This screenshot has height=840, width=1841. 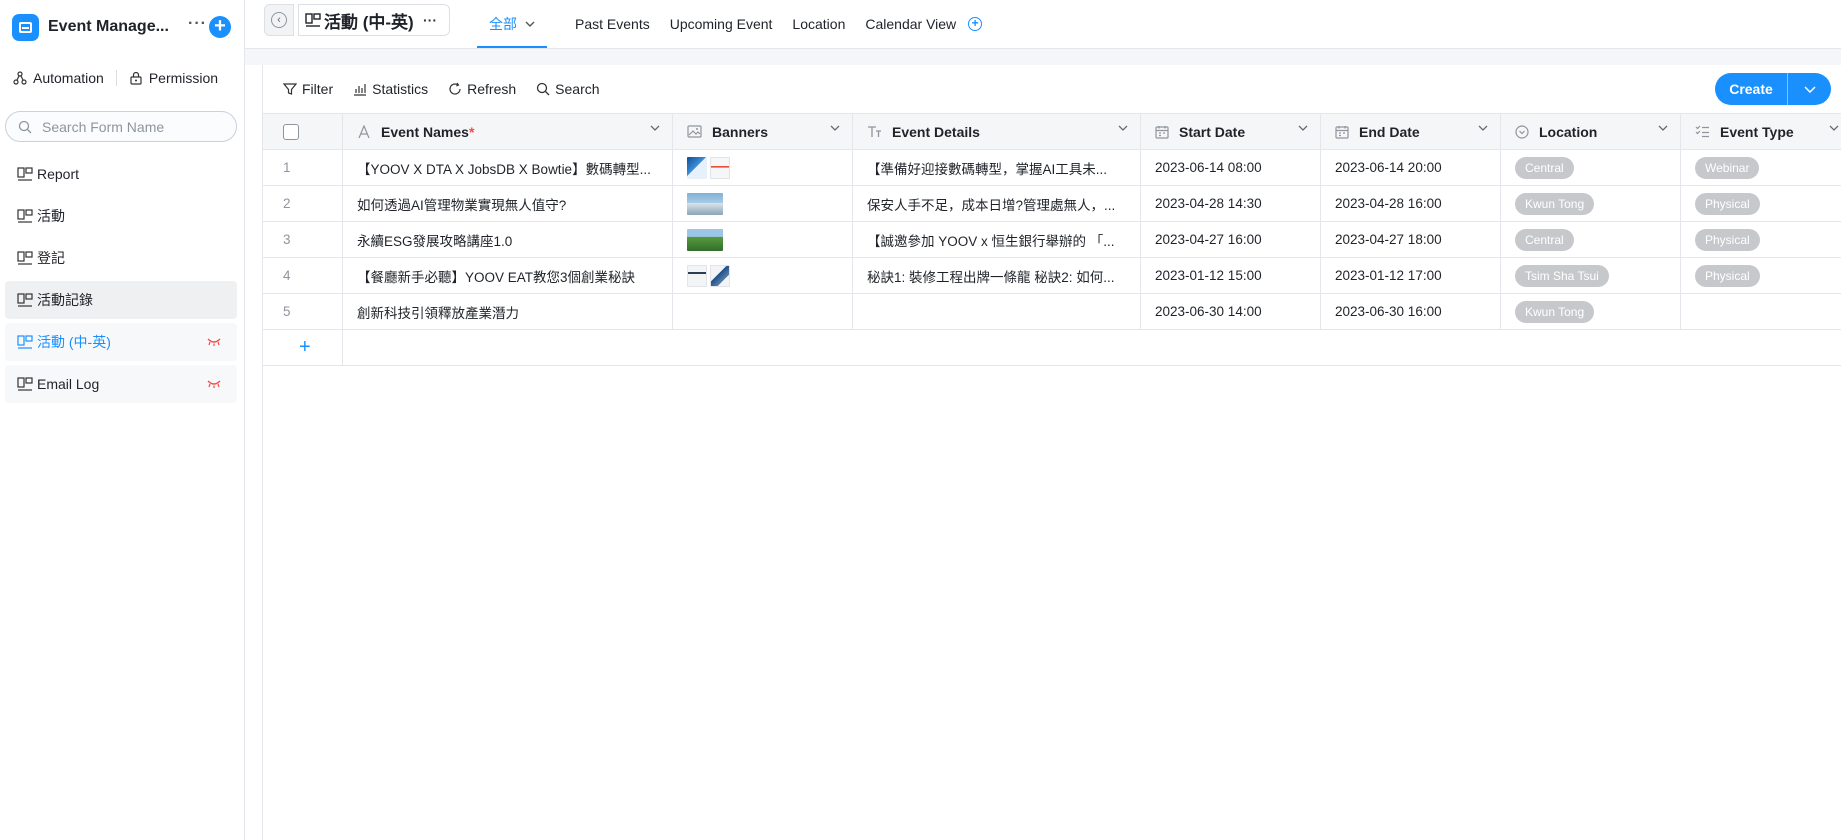 I want to click on sidebar-item-event: 活動, so click(x=121, y=216).